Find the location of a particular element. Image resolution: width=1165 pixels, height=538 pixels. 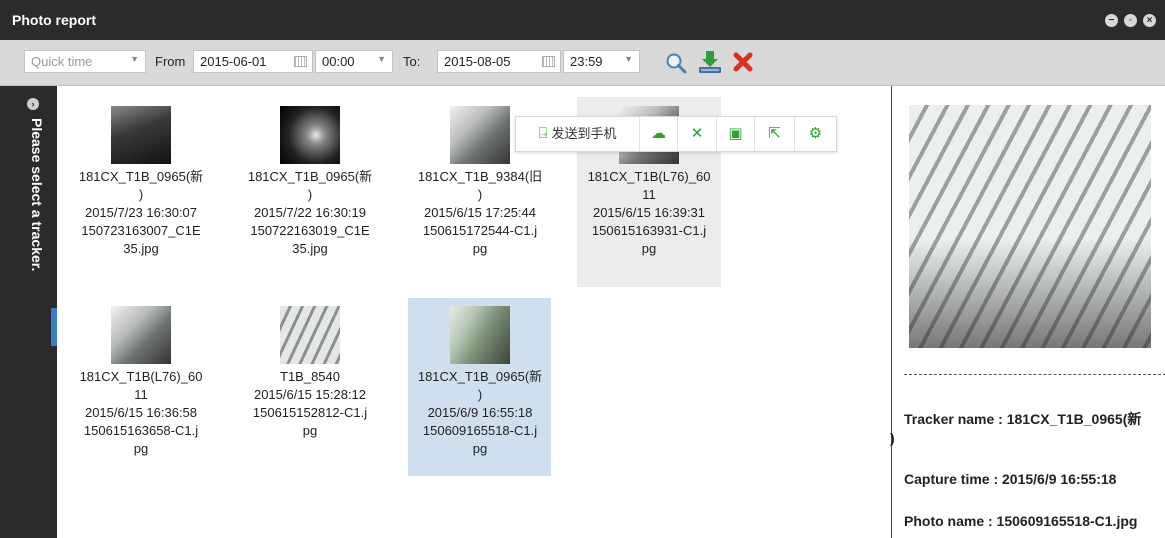

window-title: Photo report is located at coordinates (54, 20).